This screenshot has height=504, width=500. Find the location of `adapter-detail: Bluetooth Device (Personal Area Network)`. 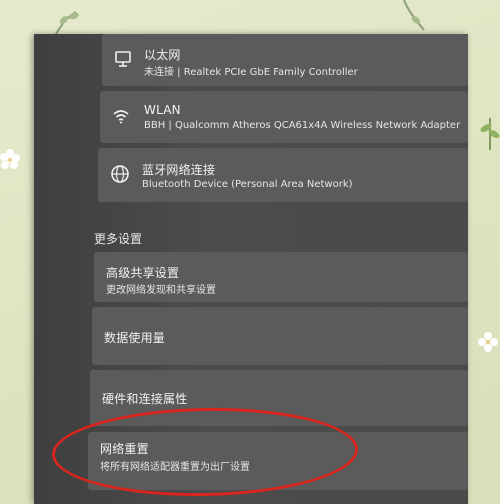

adapter-detail: Bluetooth Device (Personal Area Network) is located at coordinates (247, 184).